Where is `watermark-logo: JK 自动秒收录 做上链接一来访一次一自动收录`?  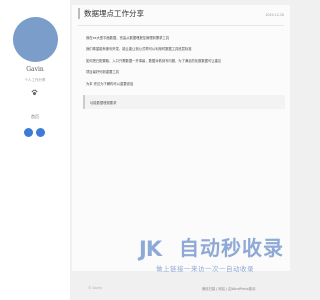 watermark-logo: JK 自动秒收录 做上链接一来访一次一自动收录 is located at coordinates (211, 255).